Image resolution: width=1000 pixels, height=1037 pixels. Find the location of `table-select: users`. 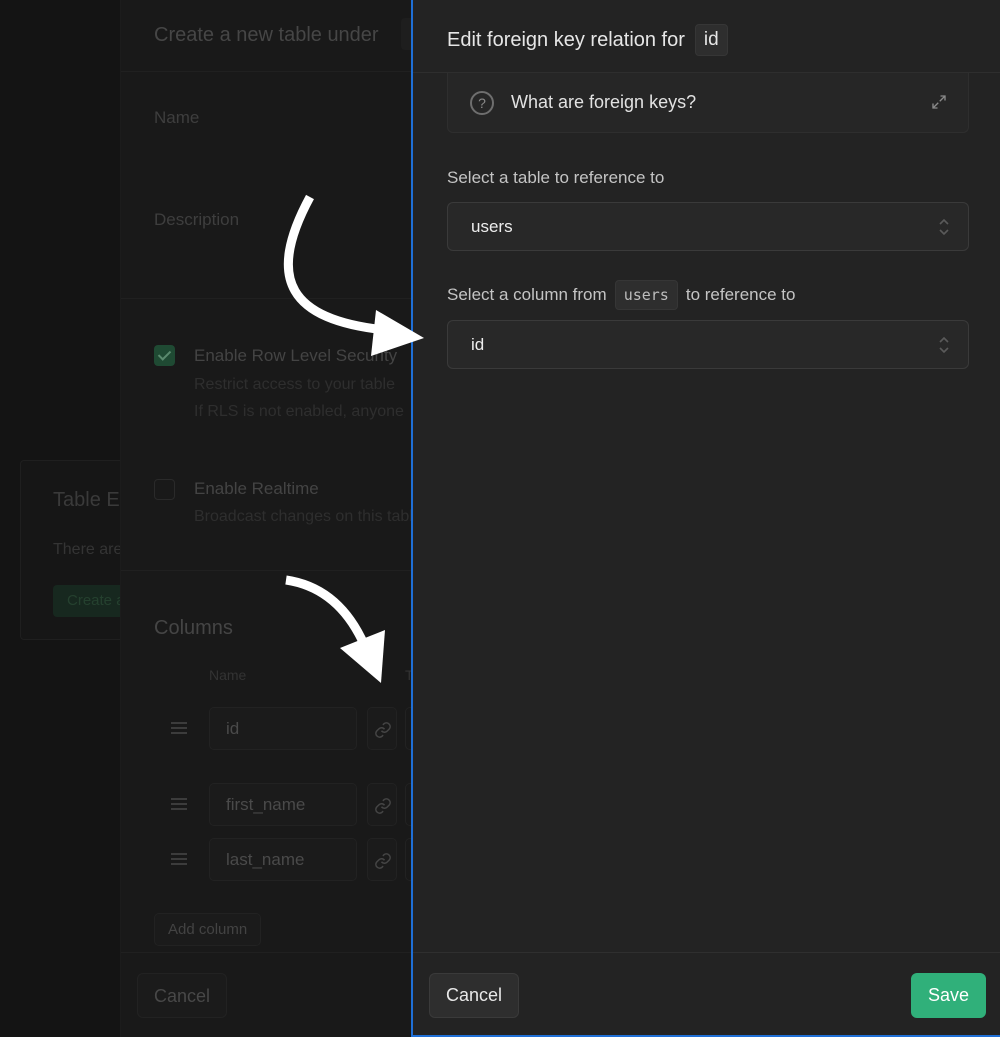

table-select: users is located at coordinates (708, 226).